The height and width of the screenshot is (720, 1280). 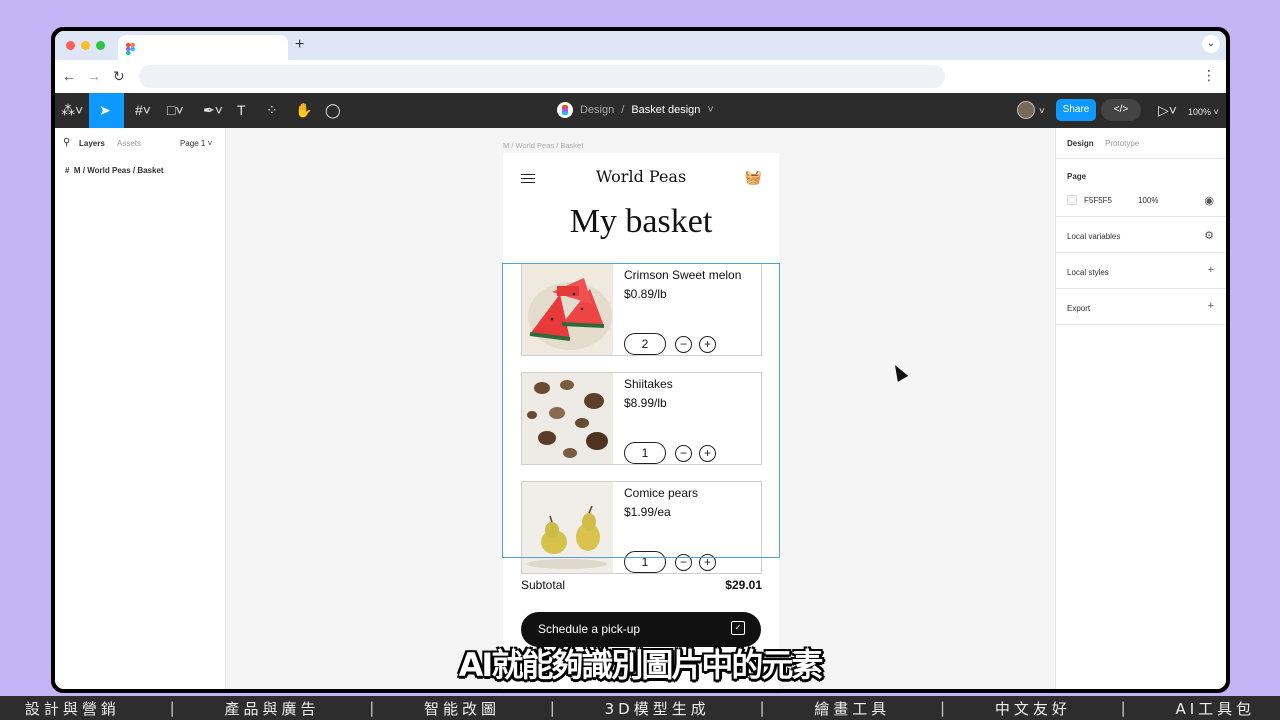 What do you see at coordinates (1042, 112) in the screenshot?
I see `avatar-chevron-icon: ˅` at bounding box center [1042, 112].